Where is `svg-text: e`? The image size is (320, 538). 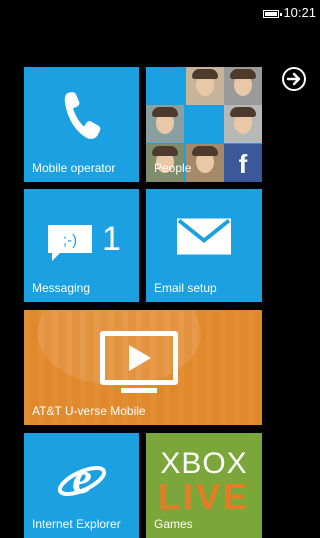
svg-text: e is located at coordinates (82, 480).